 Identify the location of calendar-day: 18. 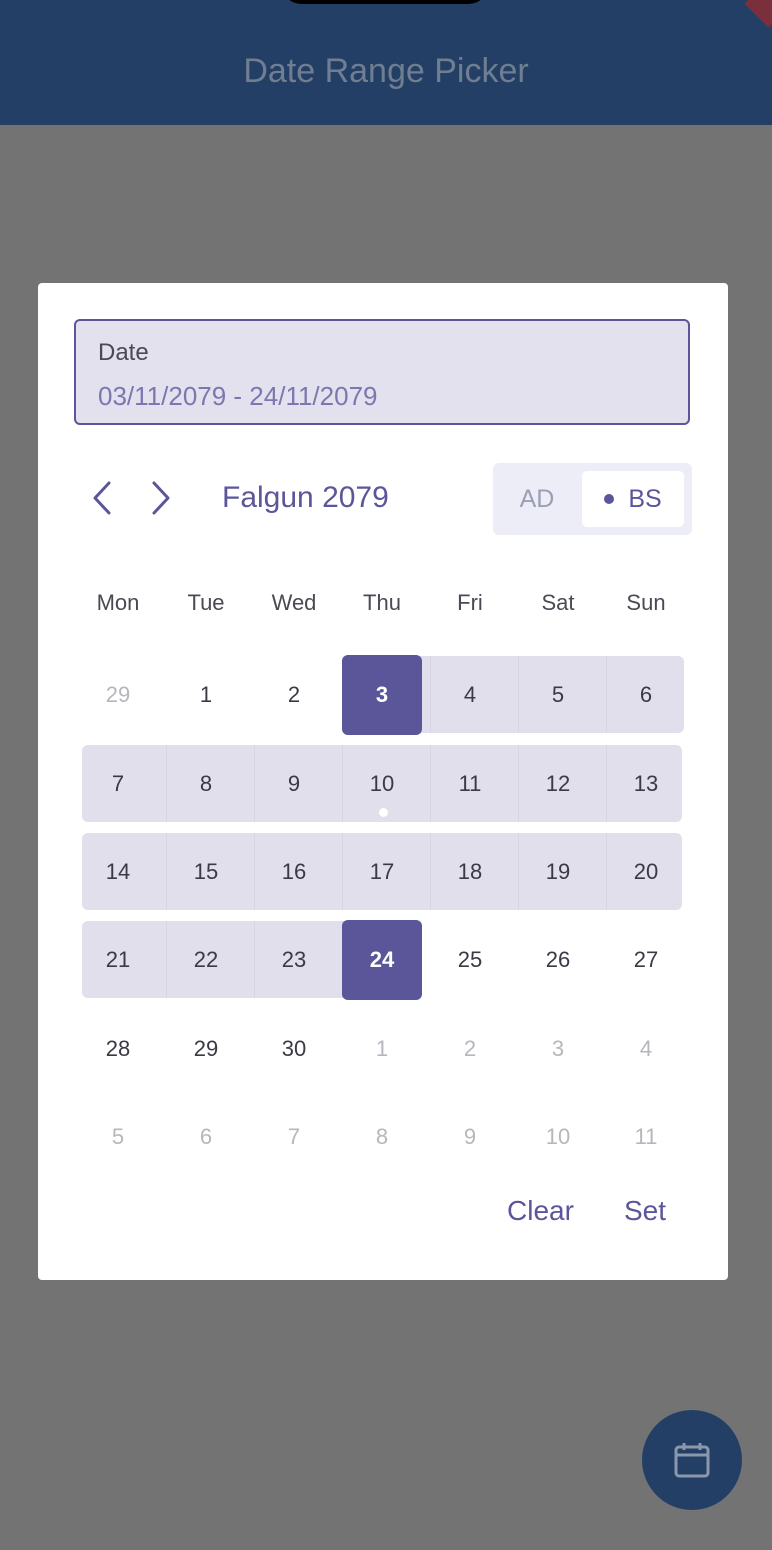
(470, 872).